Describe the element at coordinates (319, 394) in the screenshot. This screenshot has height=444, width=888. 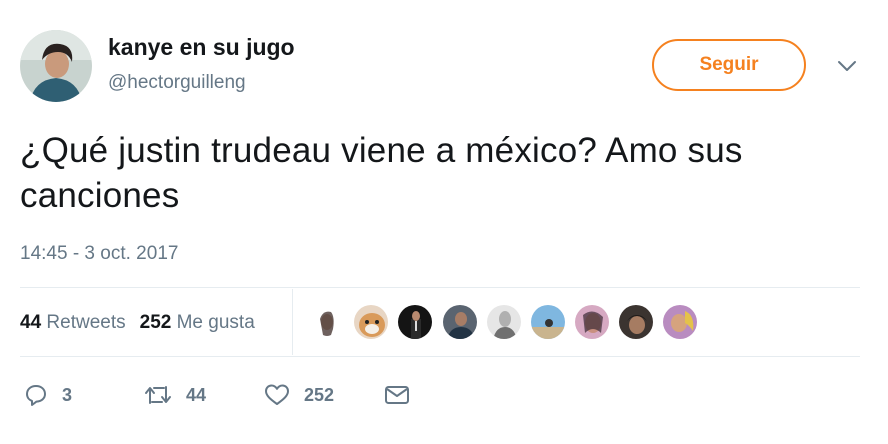
I see `like-count: 252` at that location.